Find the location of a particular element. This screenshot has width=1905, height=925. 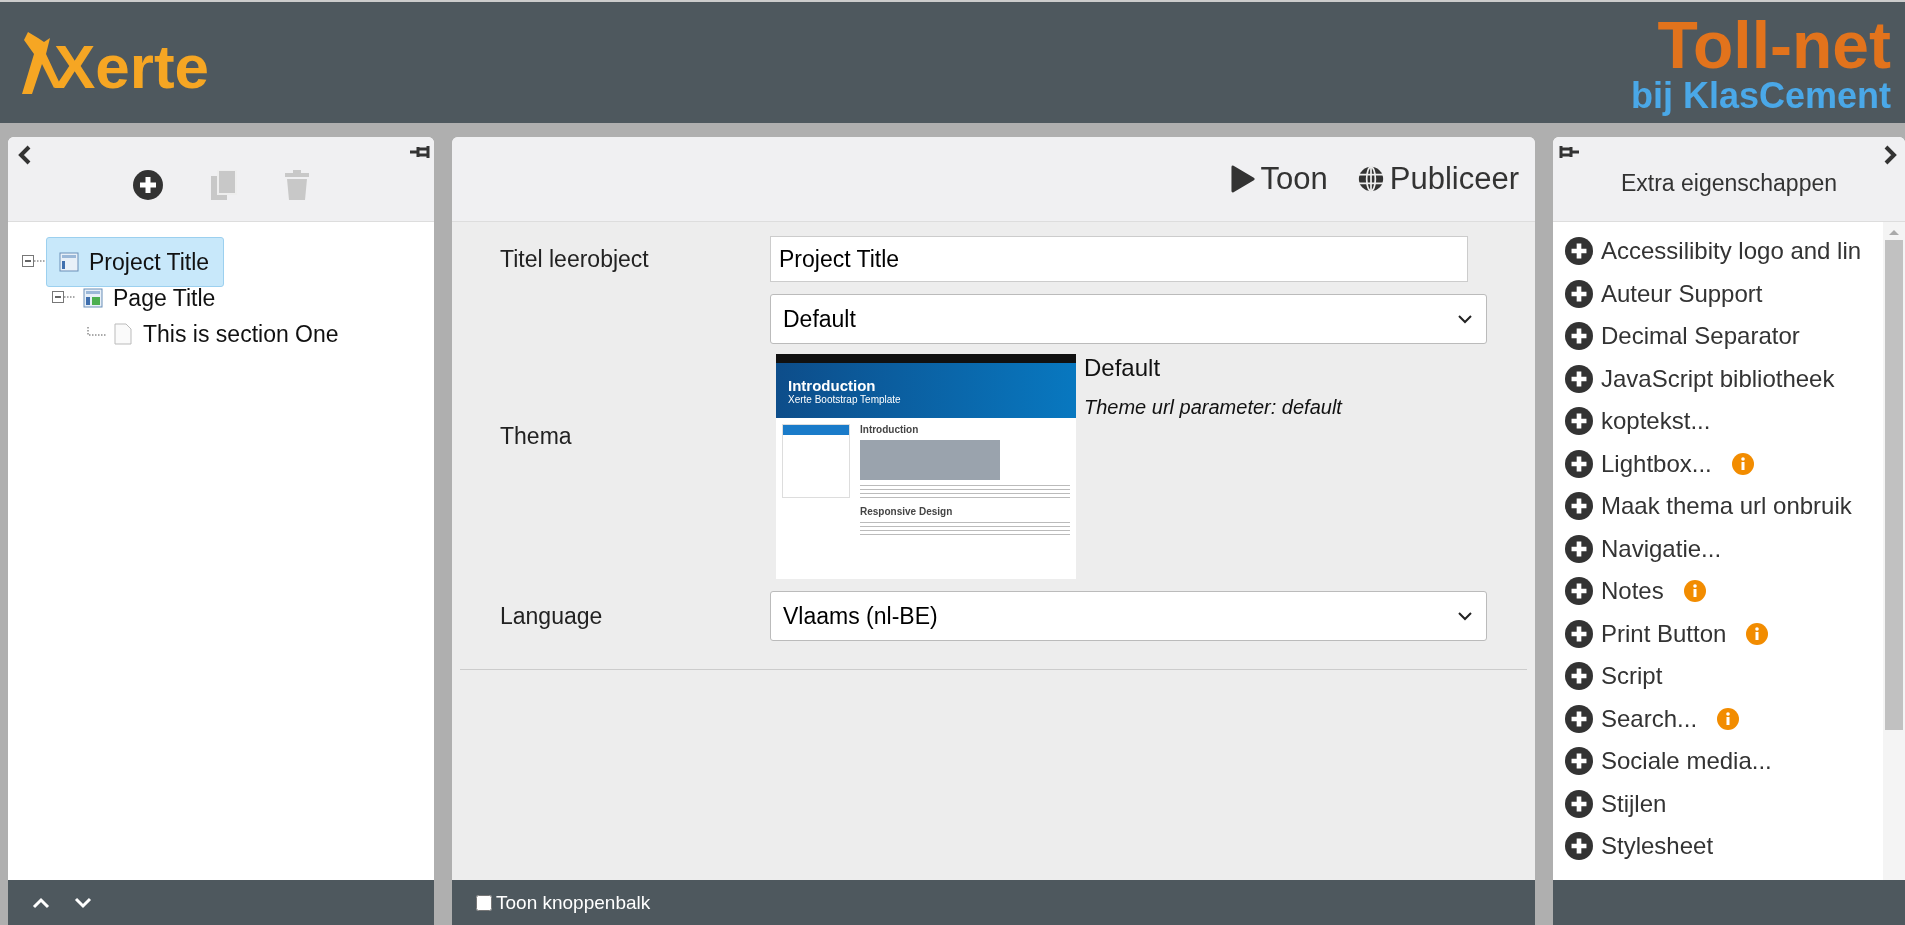

project-icon is located at coordinates (69, 262).